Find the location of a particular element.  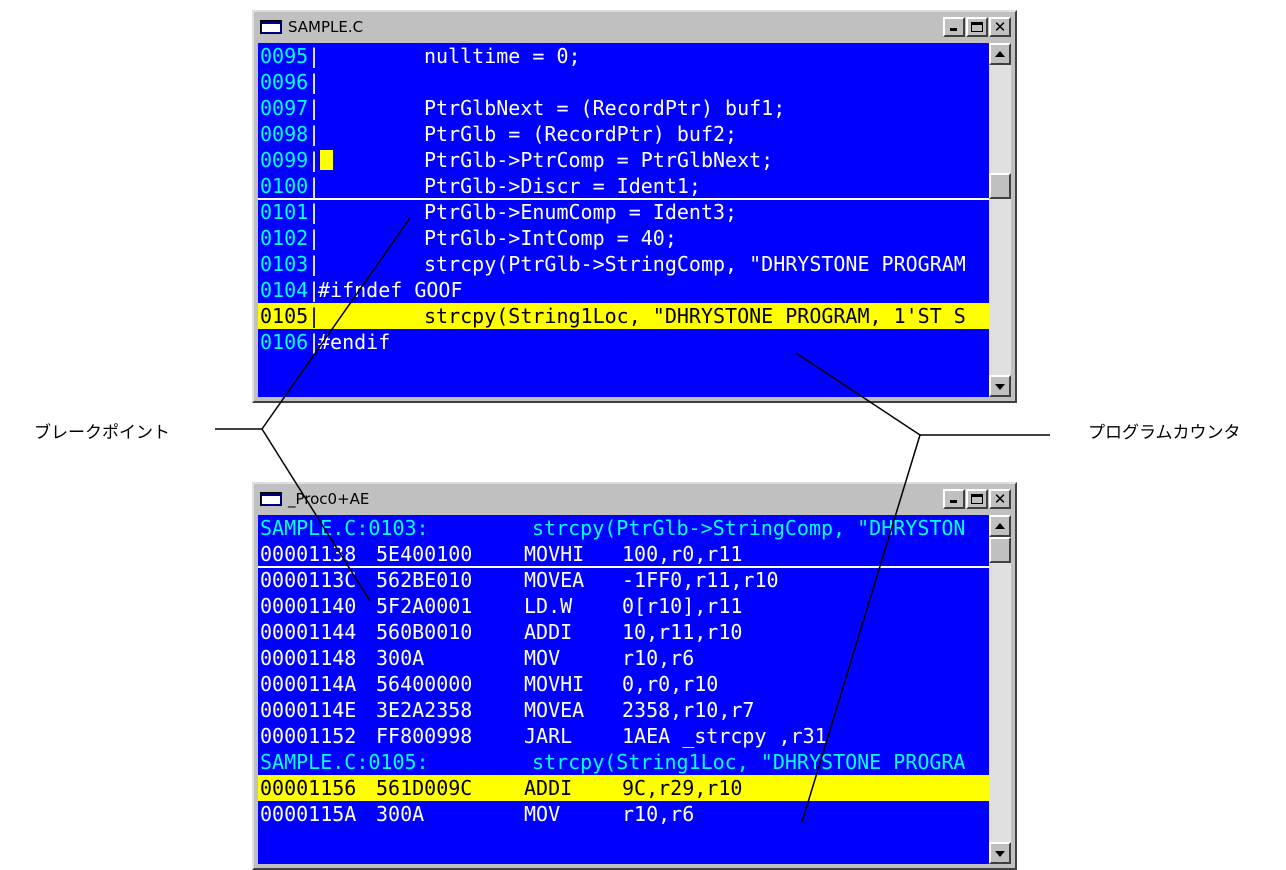

source-line: 0100 | PtrGlb->Discr = Ident1; is located at coordinates (623, 186).